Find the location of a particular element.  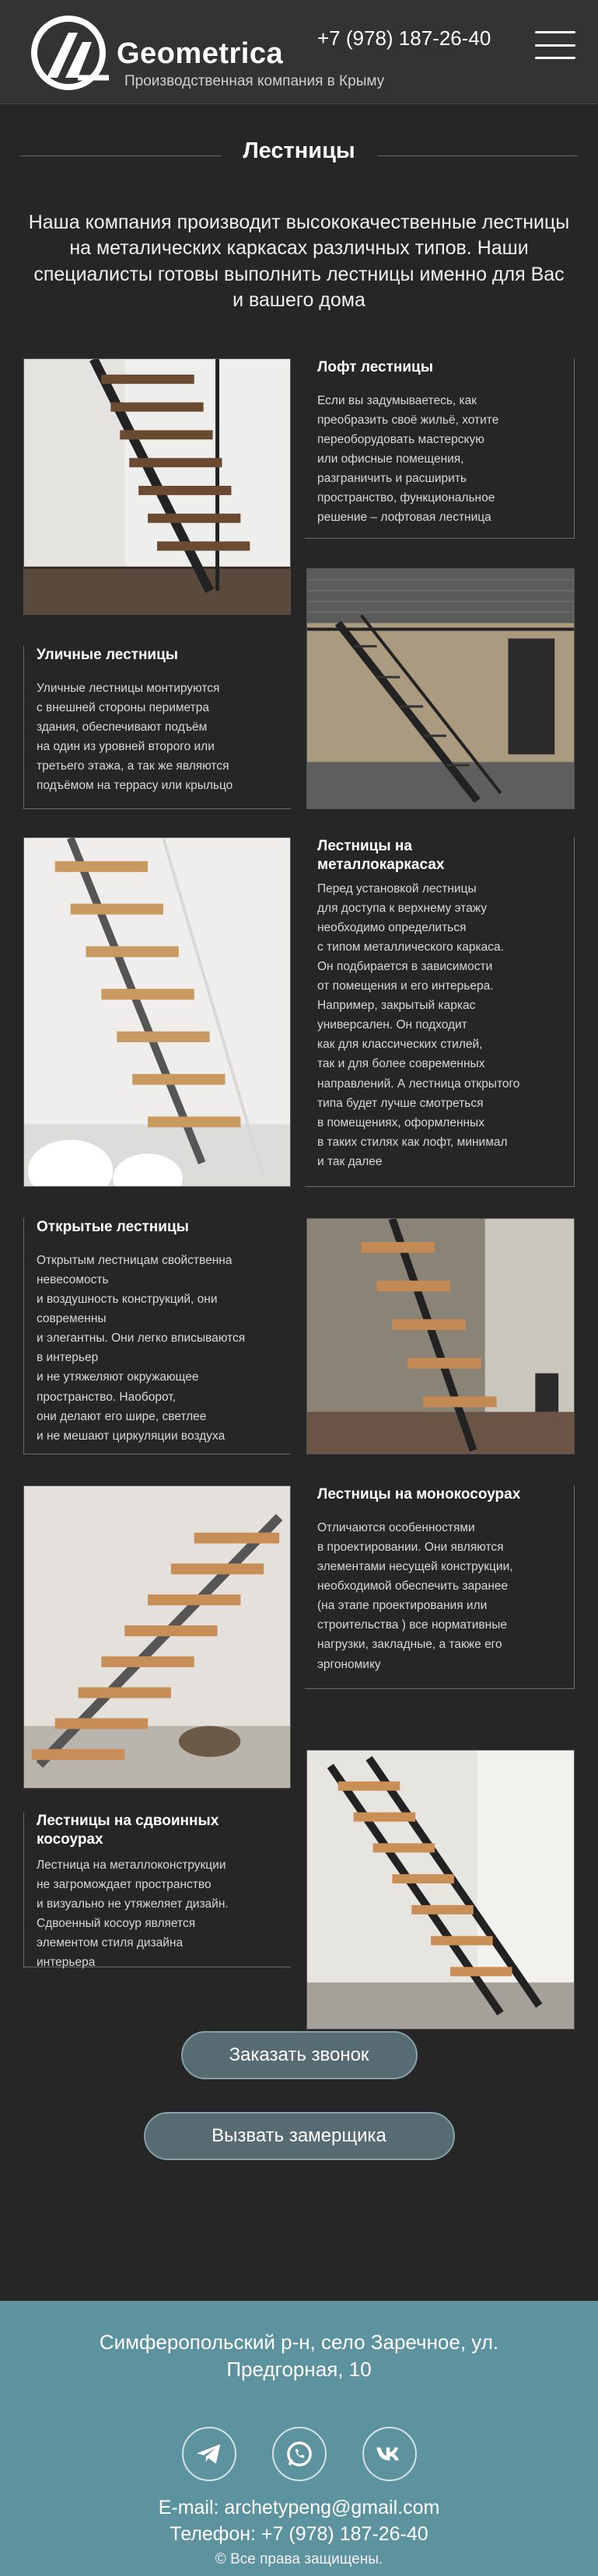

telegram-icon is located at coordinates (208, 2454).